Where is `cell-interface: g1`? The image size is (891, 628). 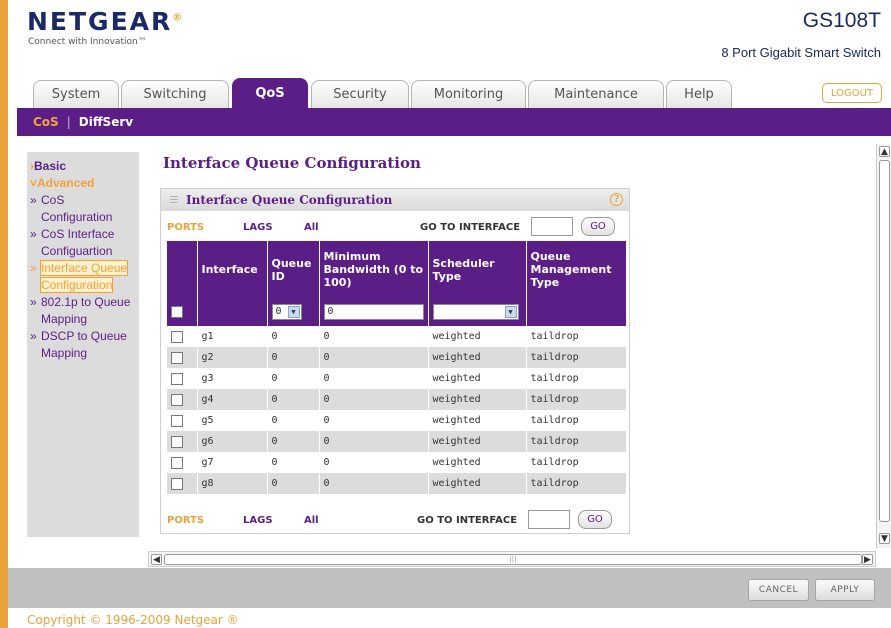 cell-interface: g1 is located at coordinates (232, 336).